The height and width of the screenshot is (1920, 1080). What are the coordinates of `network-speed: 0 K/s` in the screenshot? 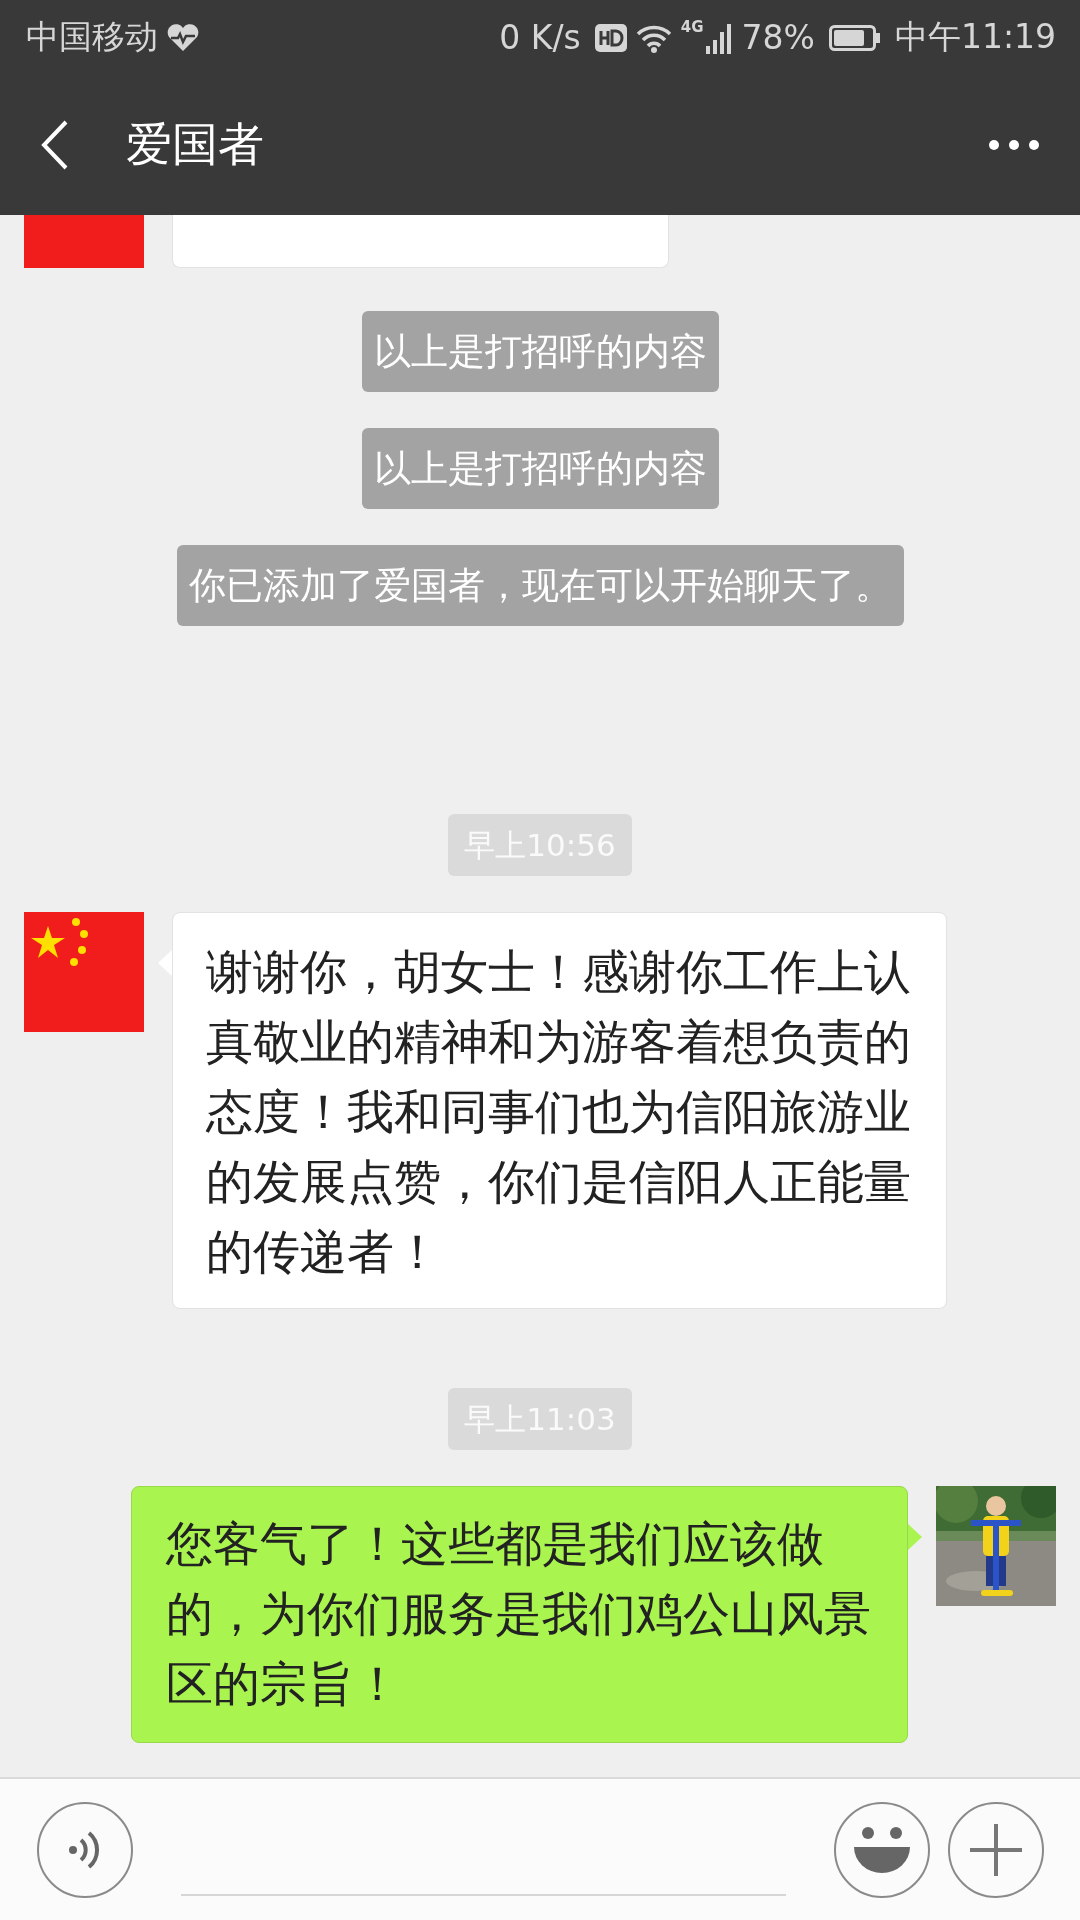 It's located at (540, 37).